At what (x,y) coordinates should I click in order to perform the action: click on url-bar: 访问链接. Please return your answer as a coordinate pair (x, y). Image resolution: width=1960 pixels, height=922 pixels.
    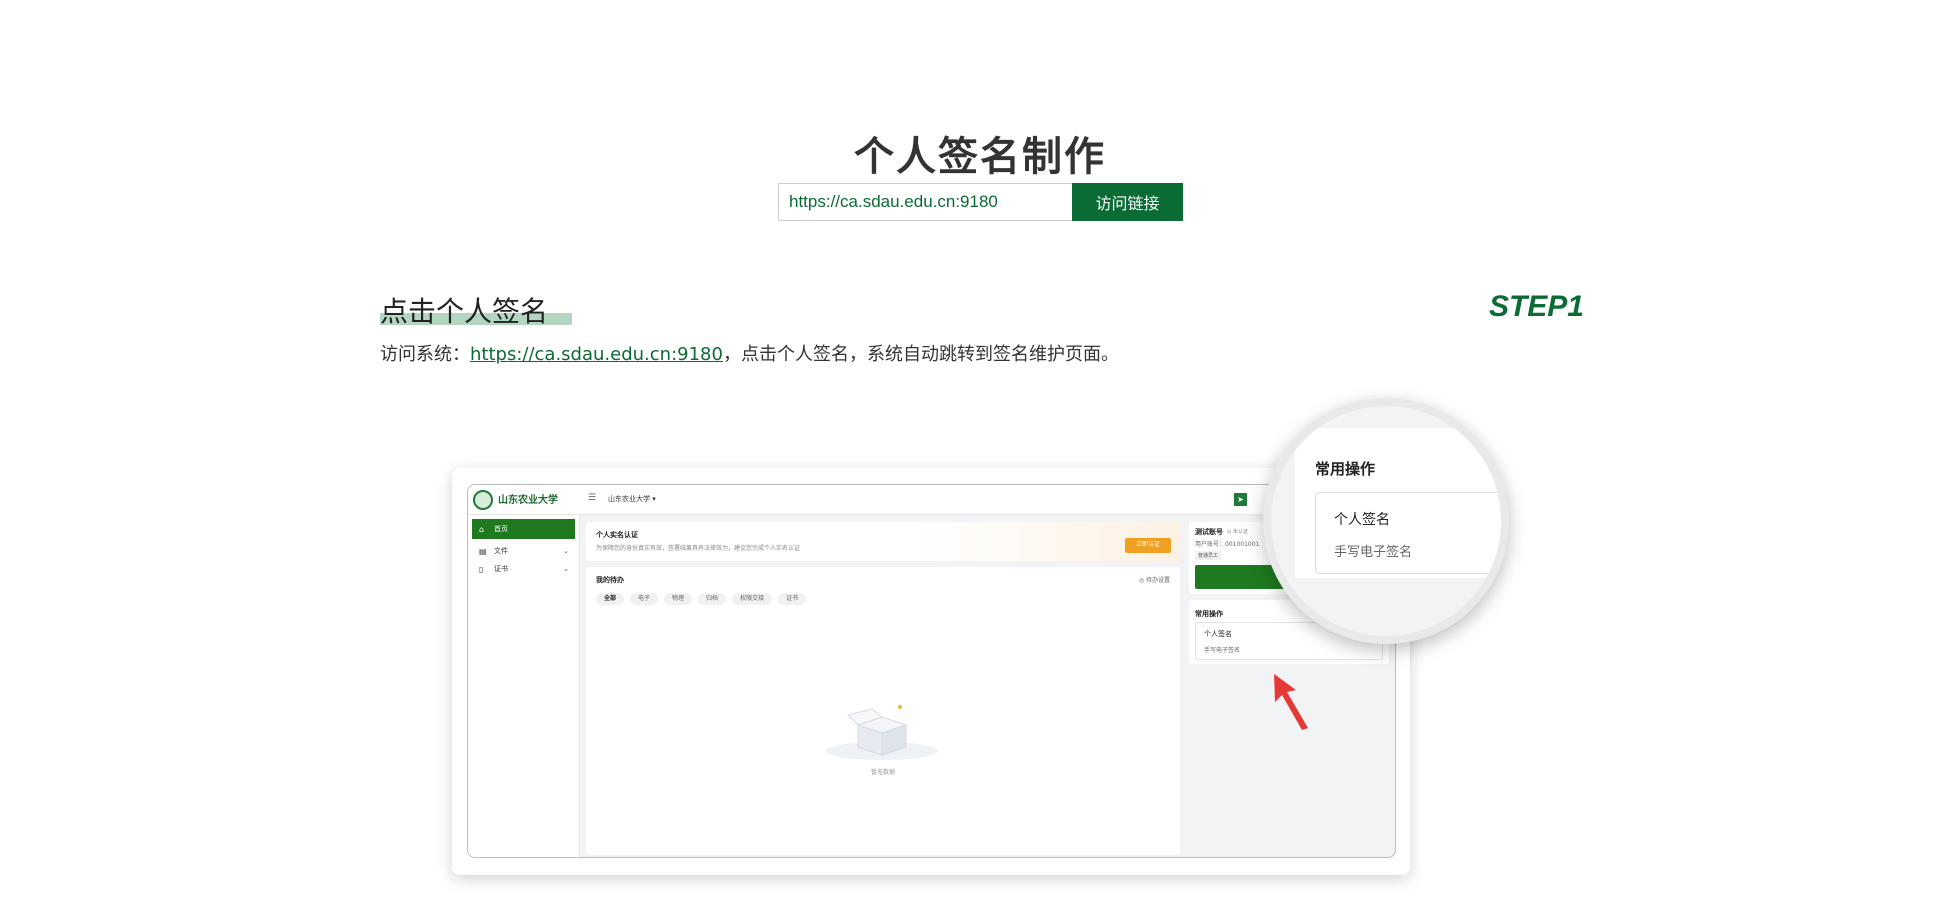
    Looking at the image, I should click on (980, 202).